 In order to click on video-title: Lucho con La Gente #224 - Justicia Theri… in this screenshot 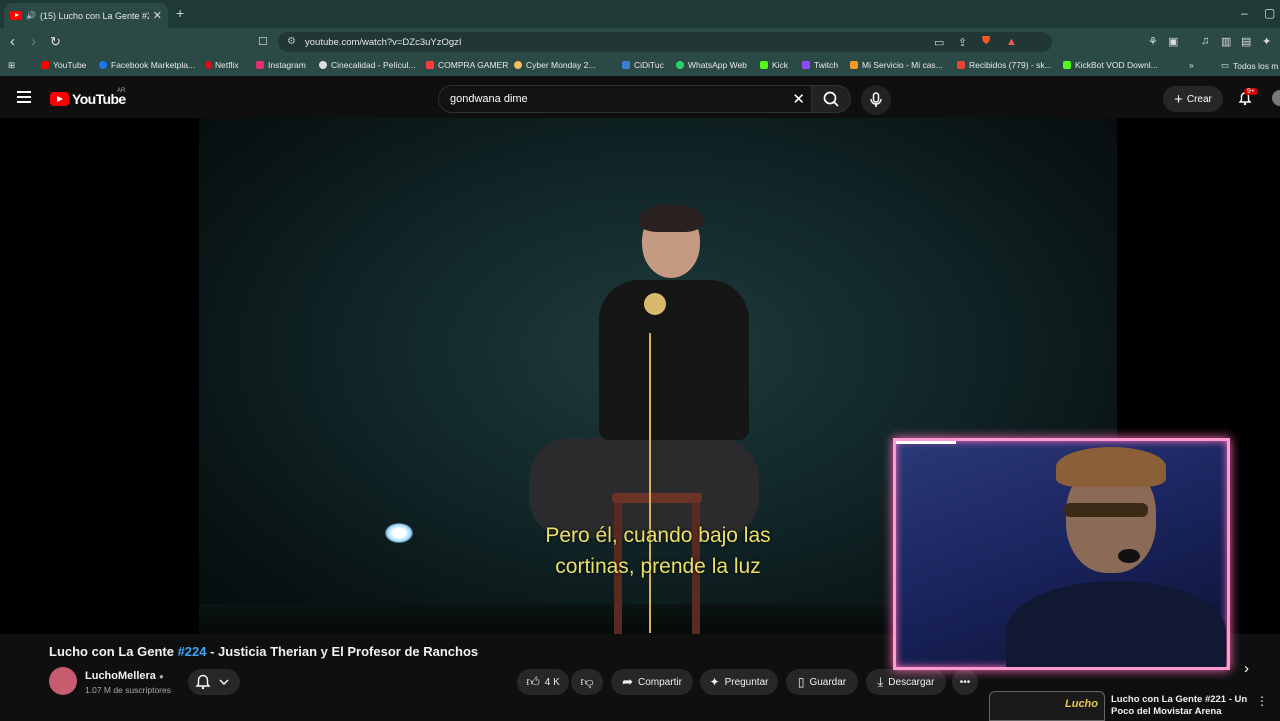, I will do `click(449, 651)`.